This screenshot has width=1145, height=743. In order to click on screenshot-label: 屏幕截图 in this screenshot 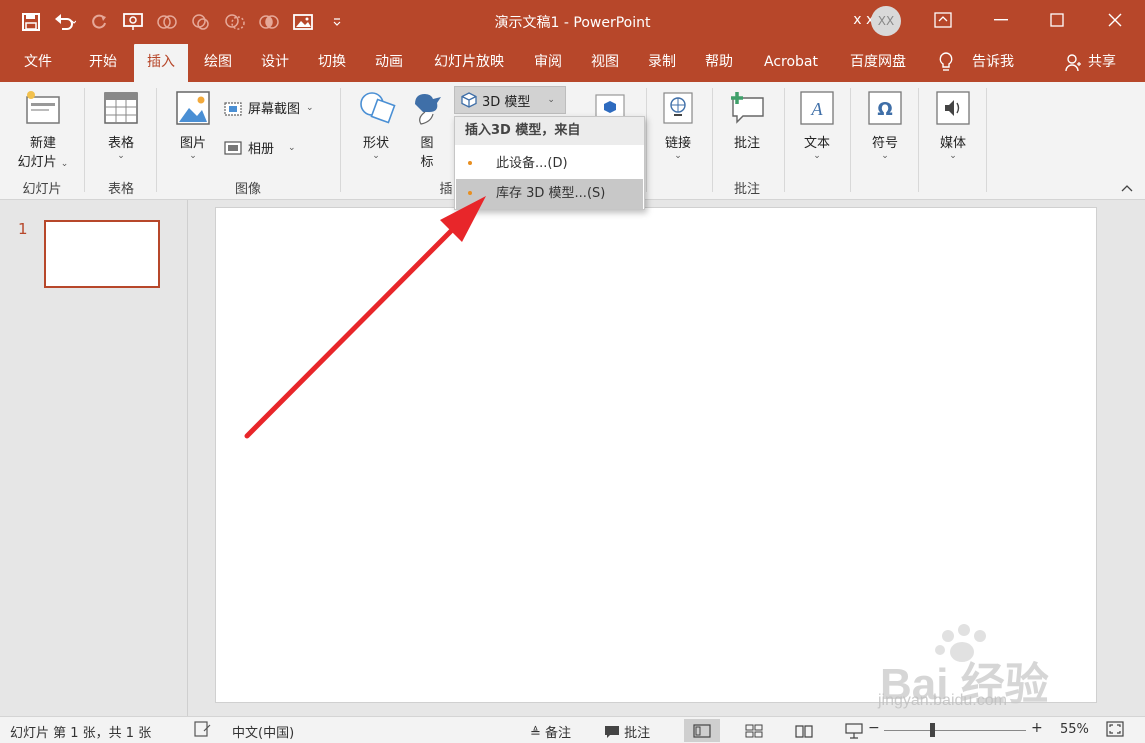, I will do `click(274, 109)`.